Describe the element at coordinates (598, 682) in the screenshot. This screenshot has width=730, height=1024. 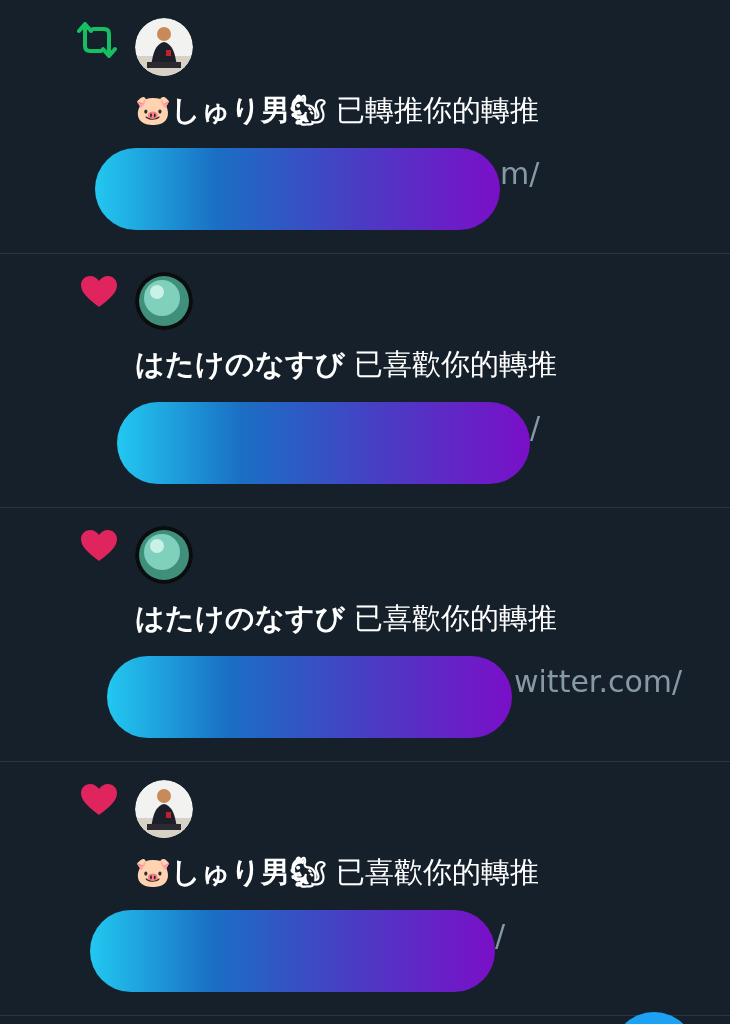
I see `link-text: witter.com/` at that location.